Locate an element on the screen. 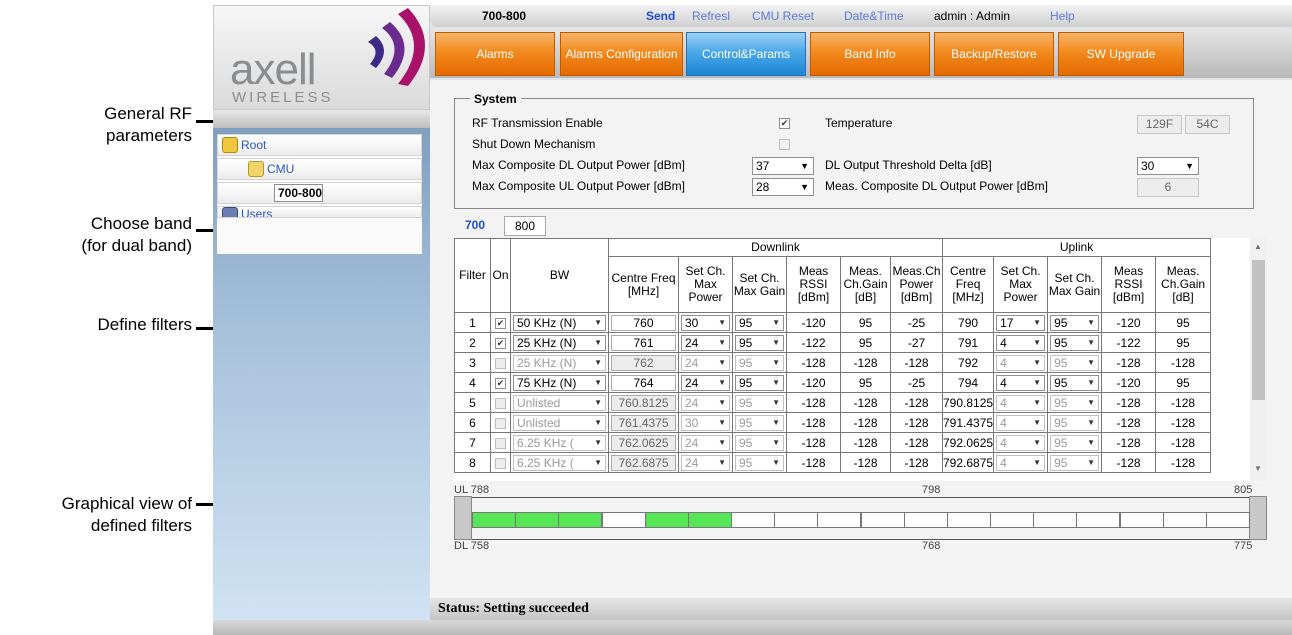 Image resolution: width=1292 pixels, height=635 pixels. ul-pwr-select: 17 ▼ is located at coordinates (1021, 322).